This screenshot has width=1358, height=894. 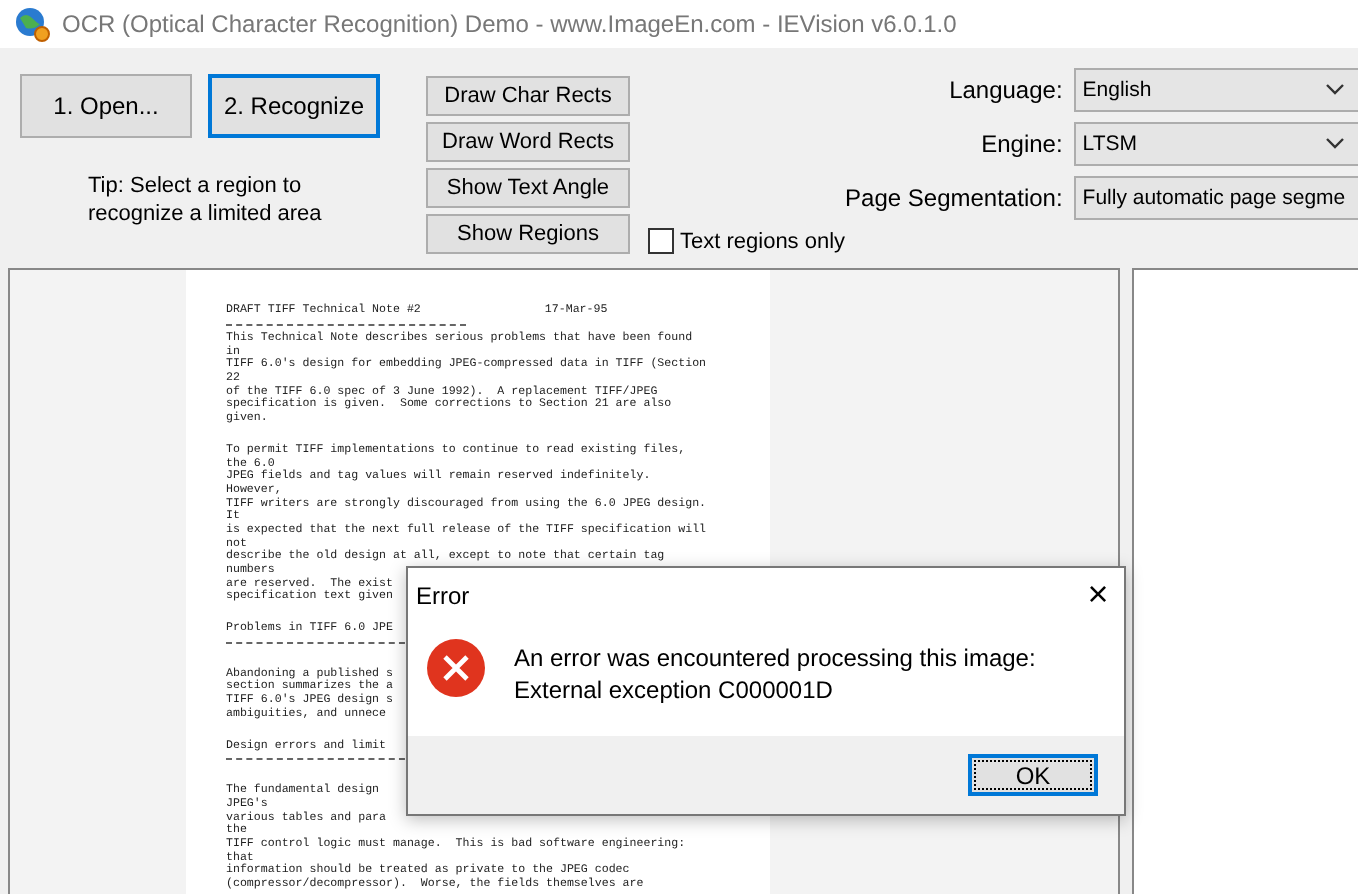 What do you see at coordinates (763, 241) in the screenshot?
I see `checkbox-label: Text regions only` at bounding box center [763, 241].